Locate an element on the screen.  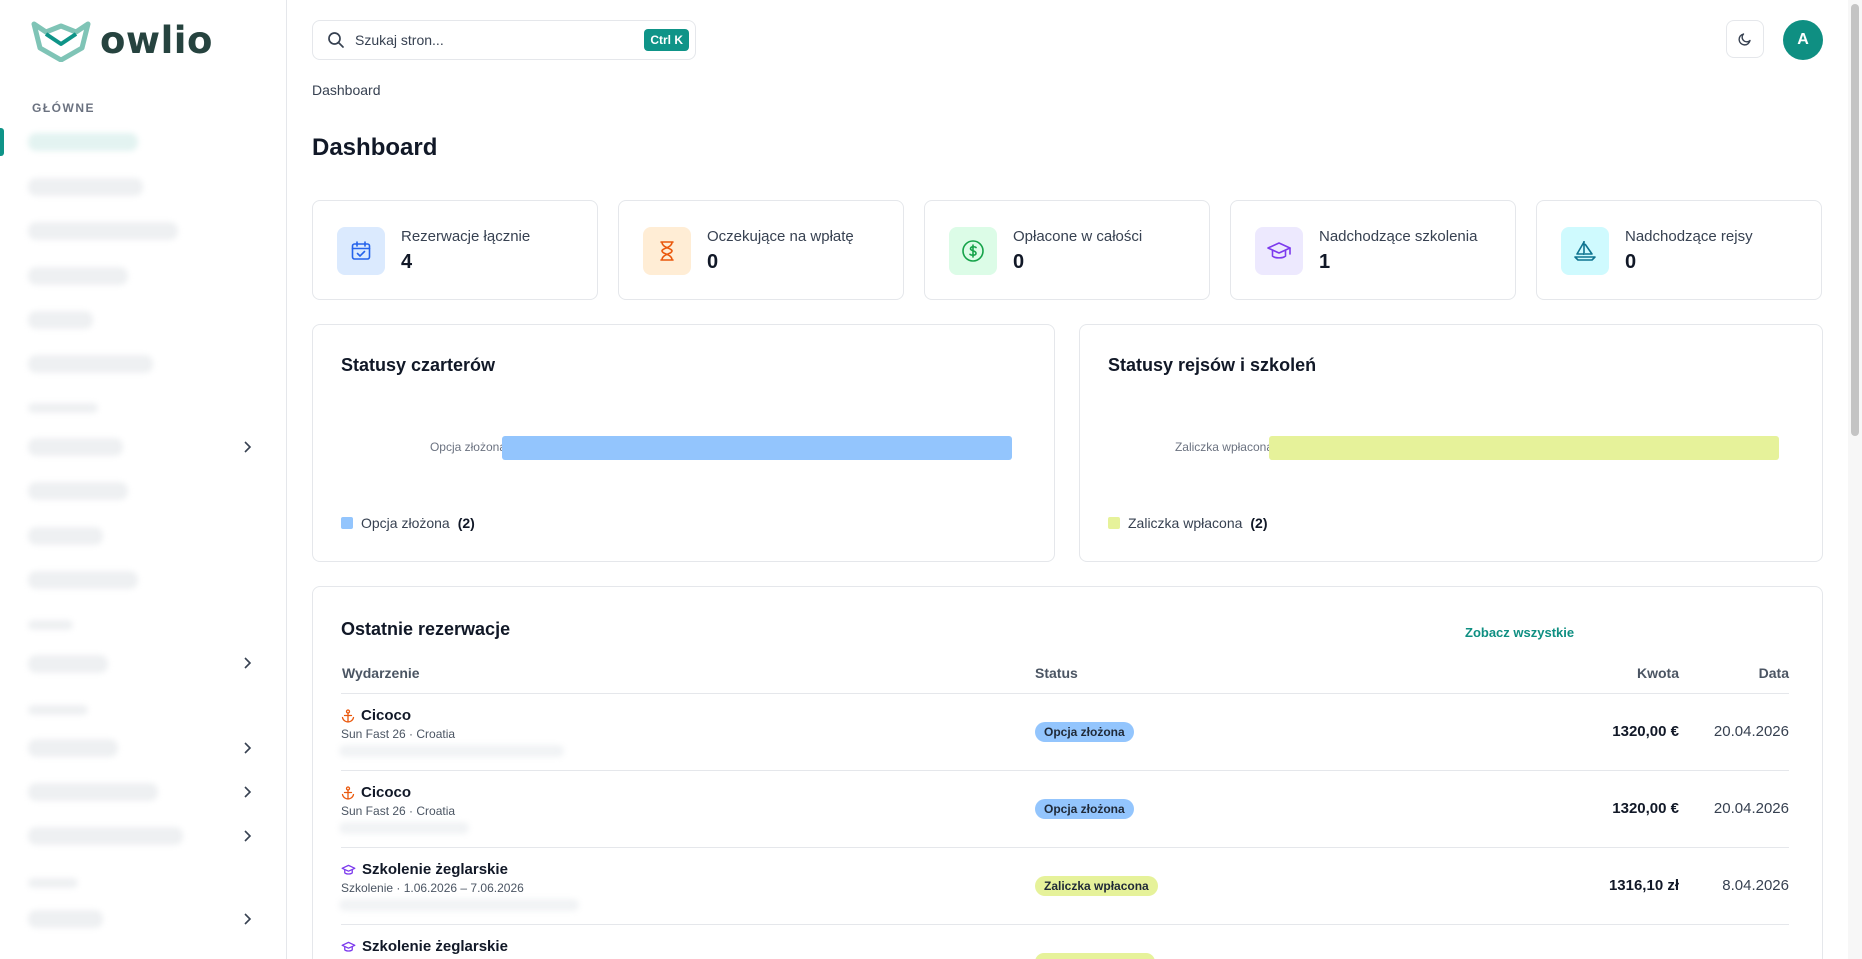
legend-label: Zaliczka wpłacona is located at coordinates (1185, 523).